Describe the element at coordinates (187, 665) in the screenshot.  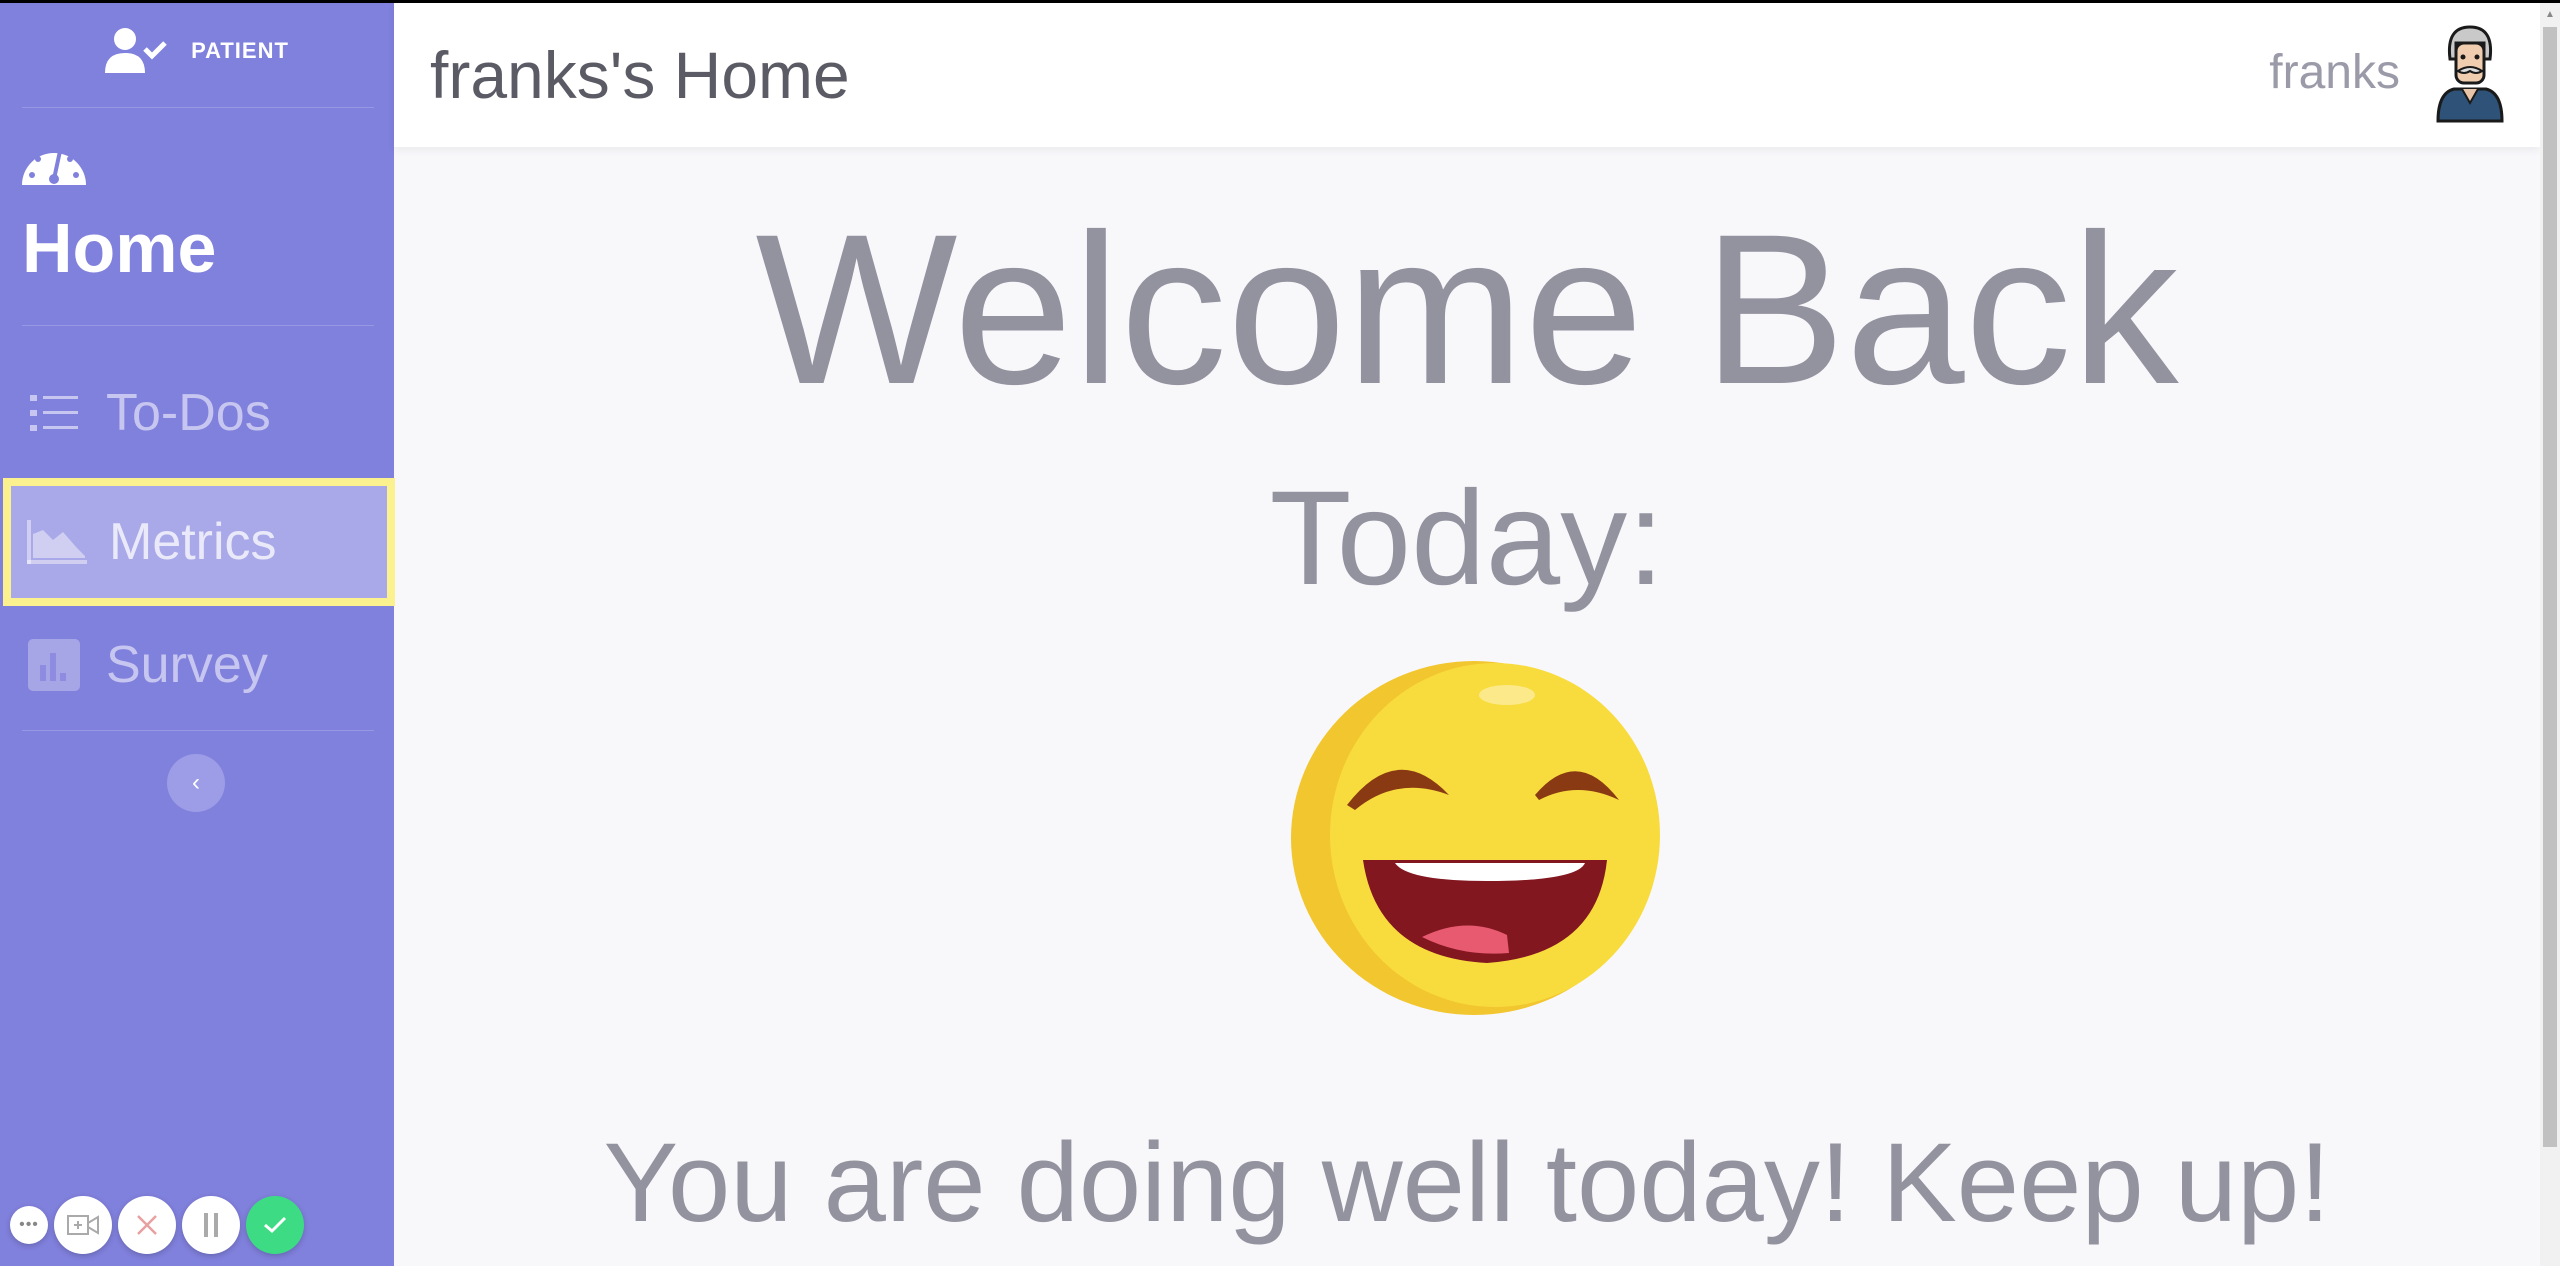
I see `sidebar-item-label: Survey` at that location.